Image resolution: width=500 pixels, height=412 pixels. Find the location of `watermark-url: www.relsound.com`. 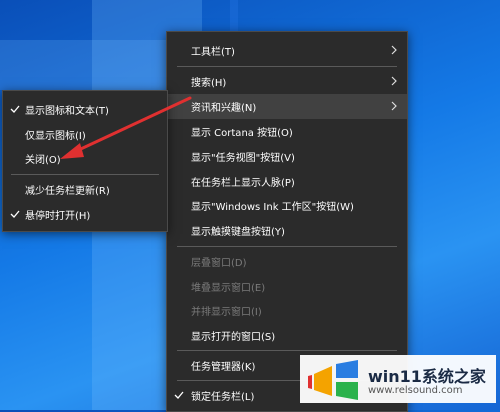

watermark-url: www.relsound.com is located at coordinates (415, 390).